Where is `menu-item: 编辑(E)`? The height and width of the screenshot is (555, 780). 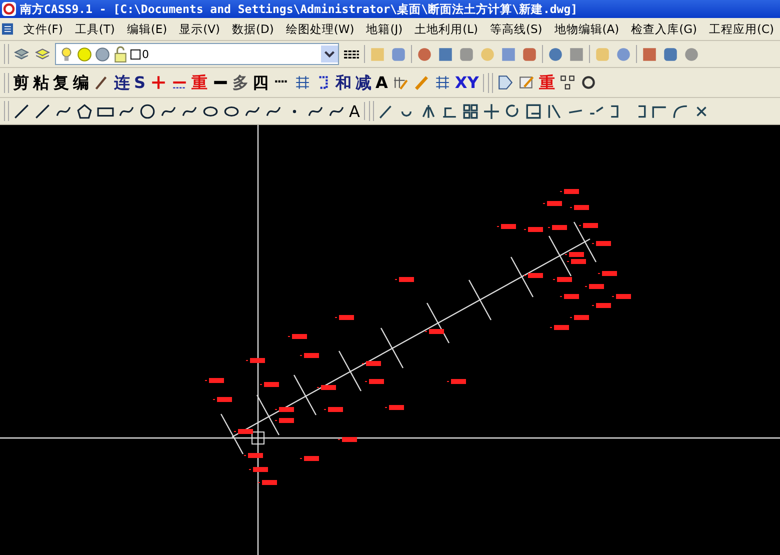 menu-item: 编辑(E) is located at coordinates (147, 29).